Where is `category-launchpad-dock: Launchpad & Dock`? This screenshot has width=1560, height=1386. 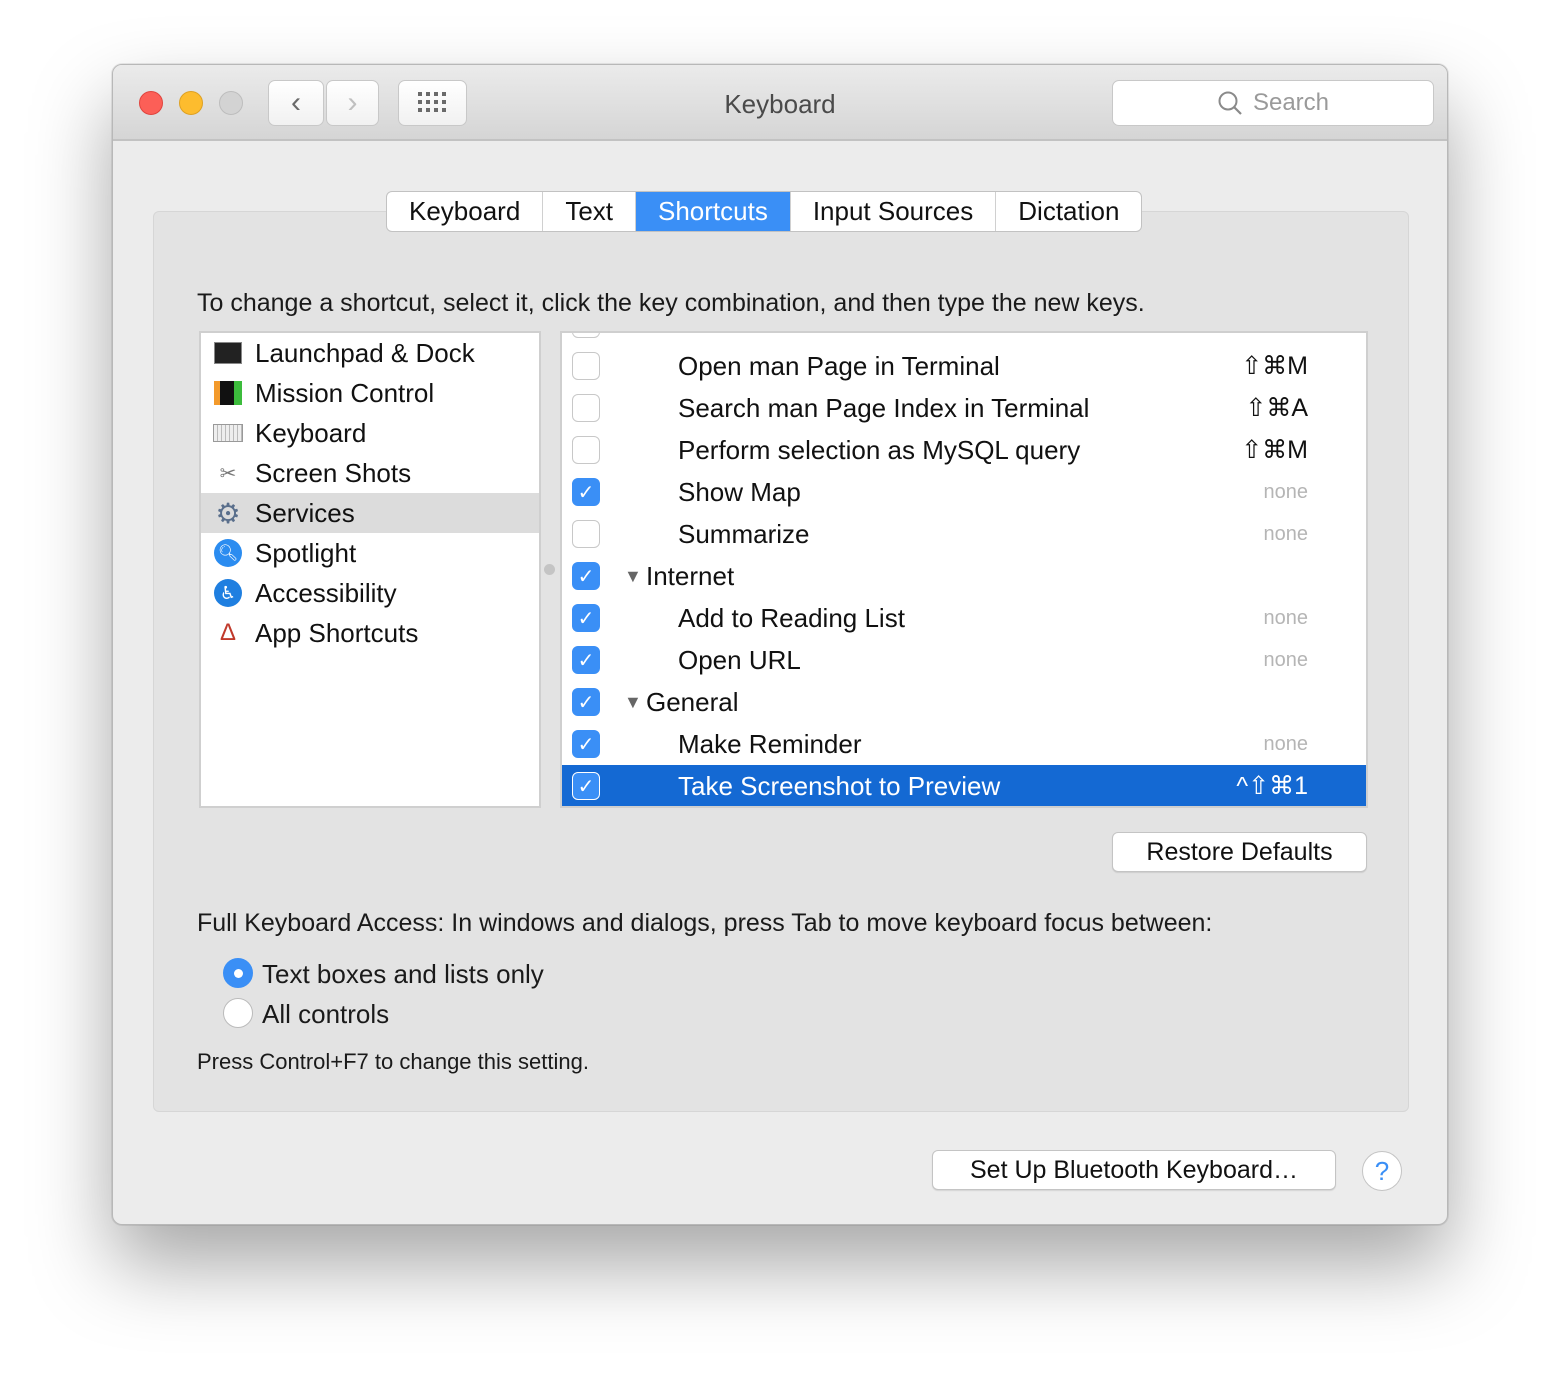
category-launchpad-dock: Launchpad & Dock is located at coordinates (370, 353).